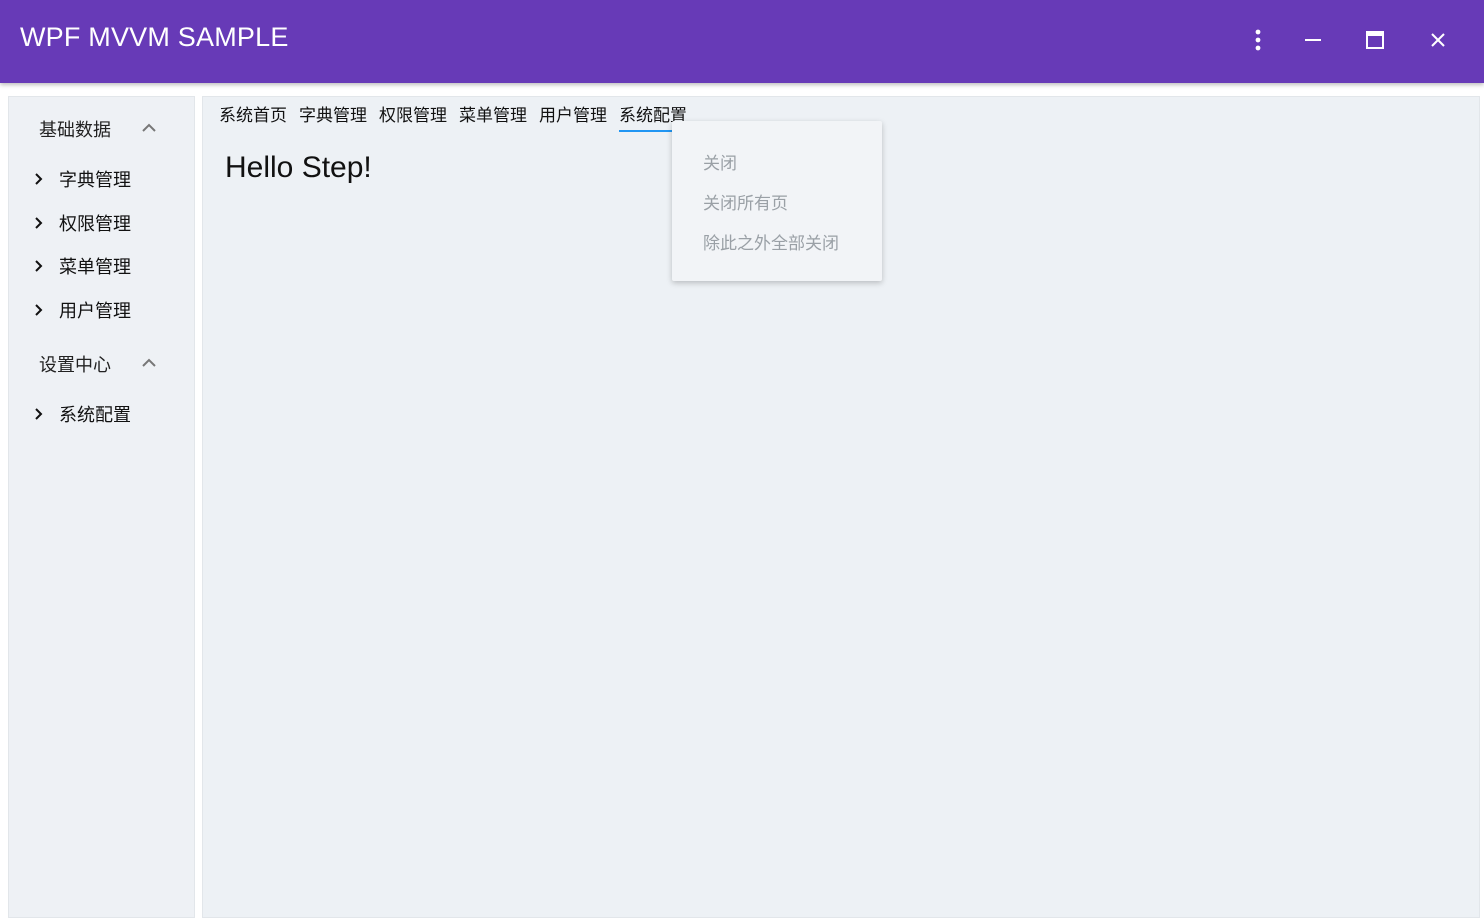 This screenshot has height=923, width=1484. I want to click on sidebar-item-dictionary: 字典管理, so click(113, 179).